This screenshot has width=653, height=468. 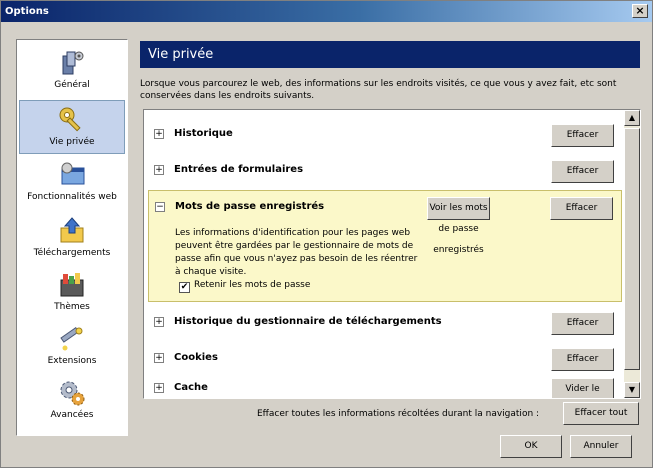 I want to click on sidebar-item-privacy: Vie privée, so click(x=72, y=127).